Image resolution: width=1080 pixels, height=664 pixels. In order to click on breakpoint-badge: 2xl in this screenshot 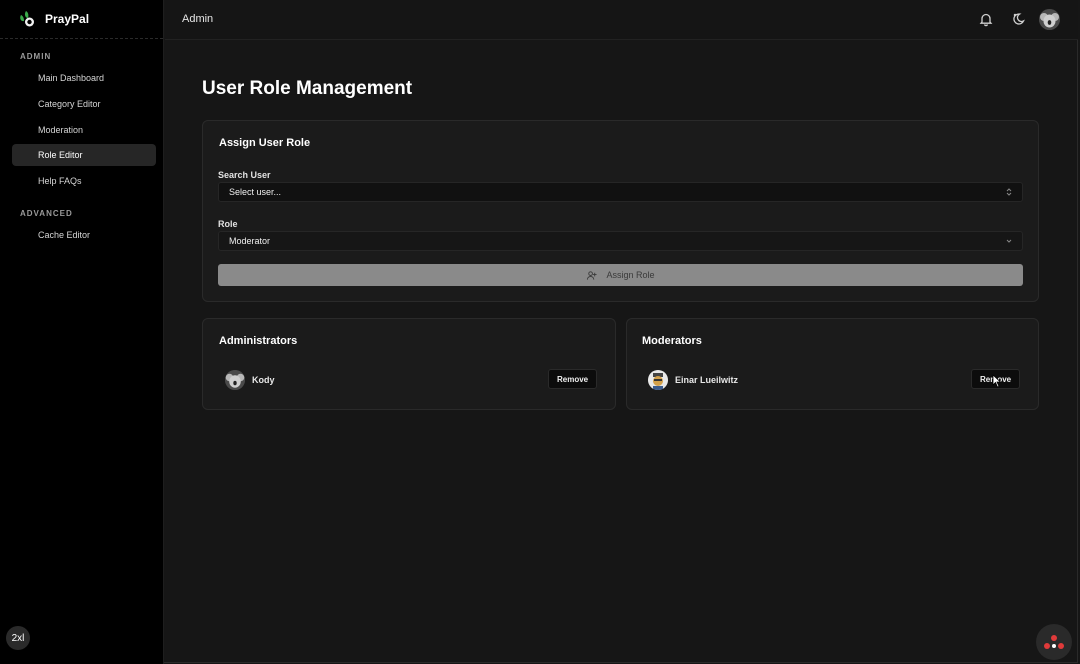, I will do `click(18, 638)`.